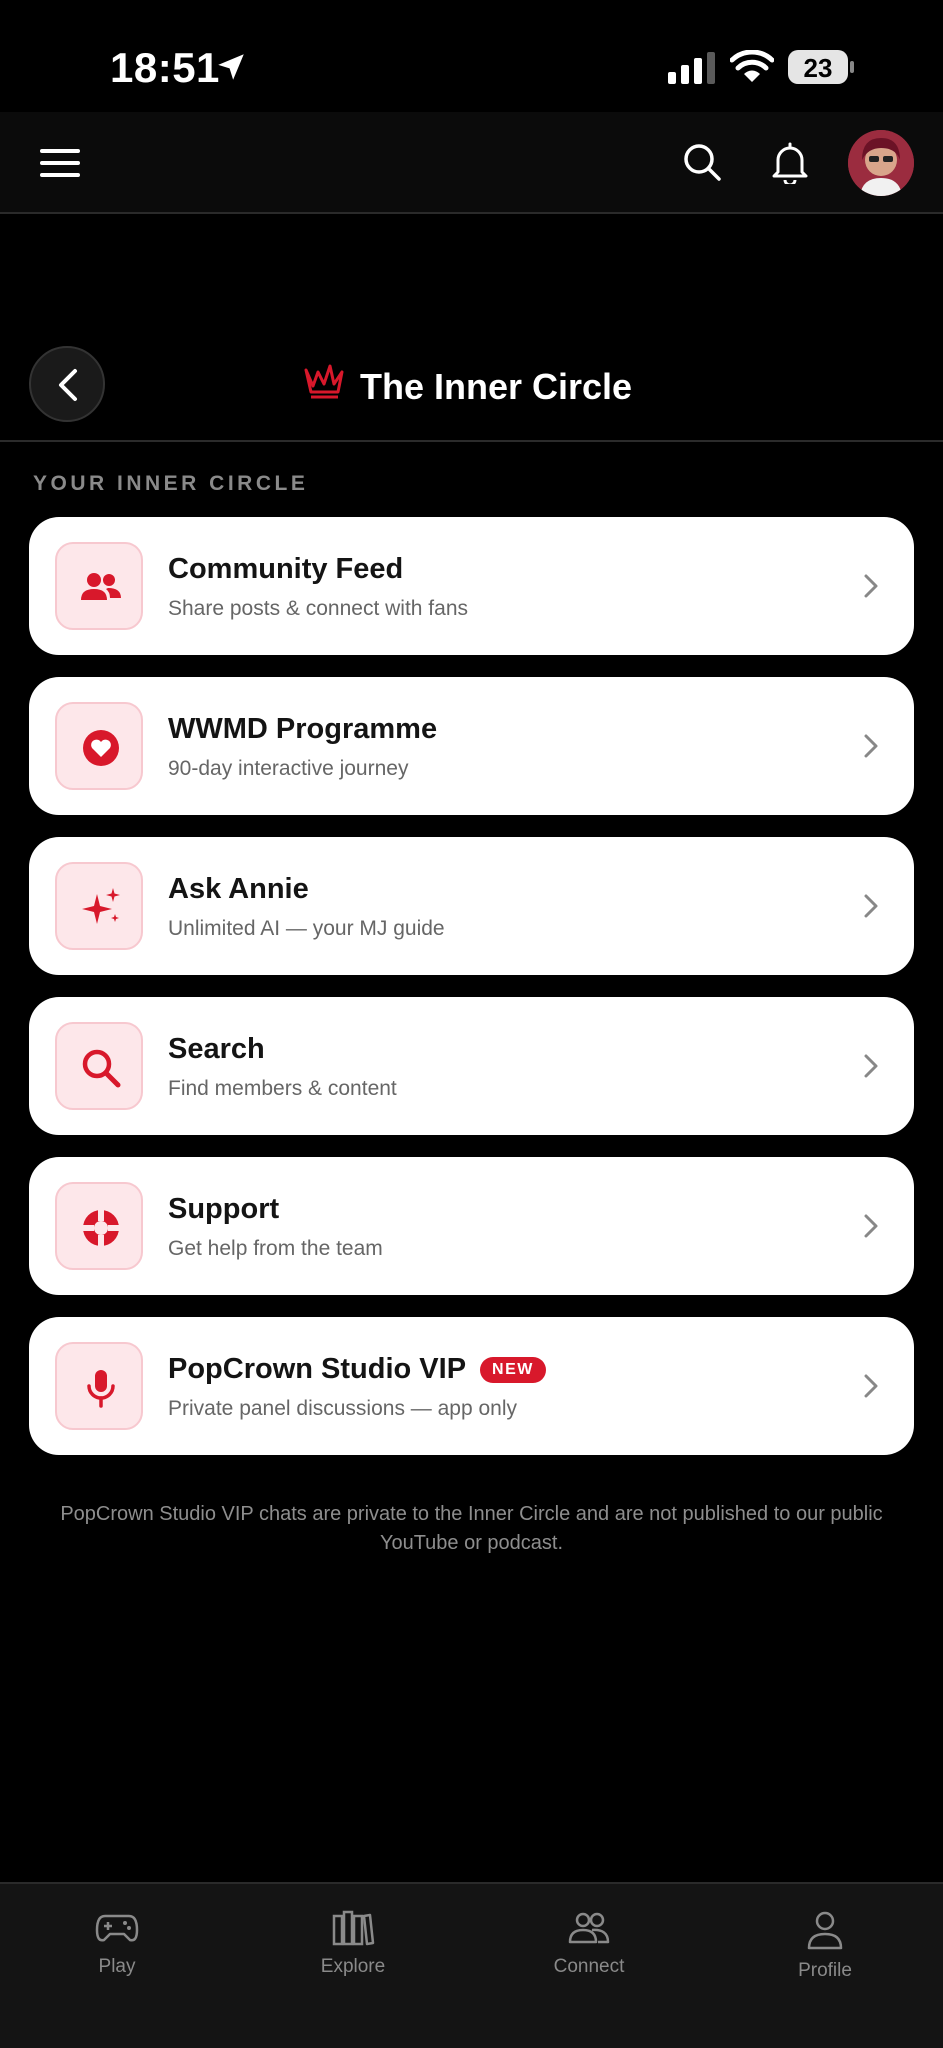 The image size is (943, 2048). I want to click on card-title: Search, so click(216, 1049).